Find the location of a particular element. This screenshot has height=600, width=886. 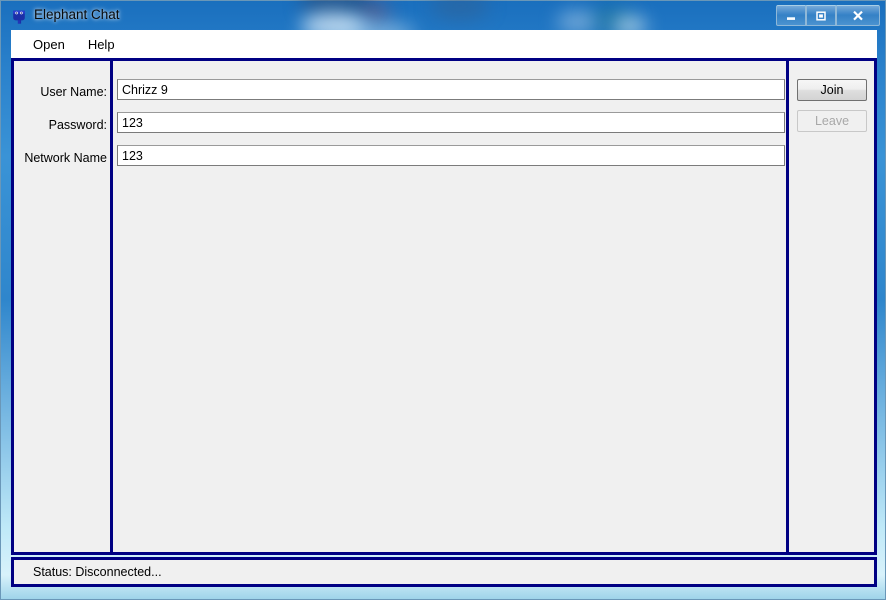

menu-item-open: Open is located at coordinates (49, 44).